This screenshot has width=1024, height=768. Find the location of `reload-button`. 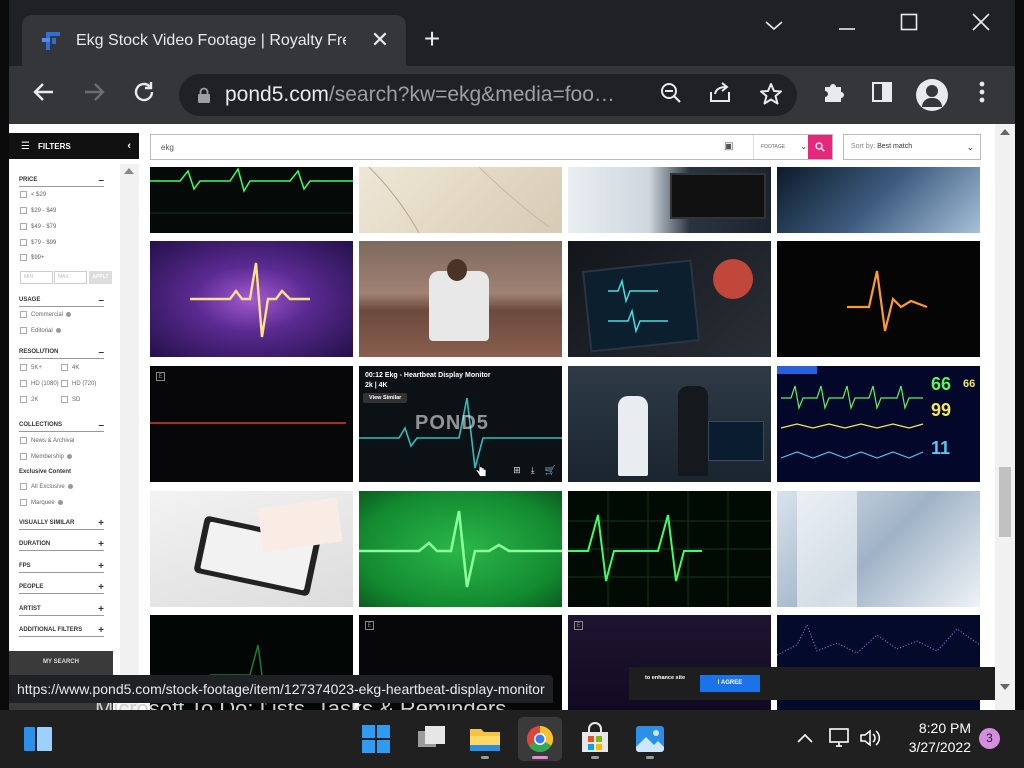

reload-button is located at coordinates (144, 95).